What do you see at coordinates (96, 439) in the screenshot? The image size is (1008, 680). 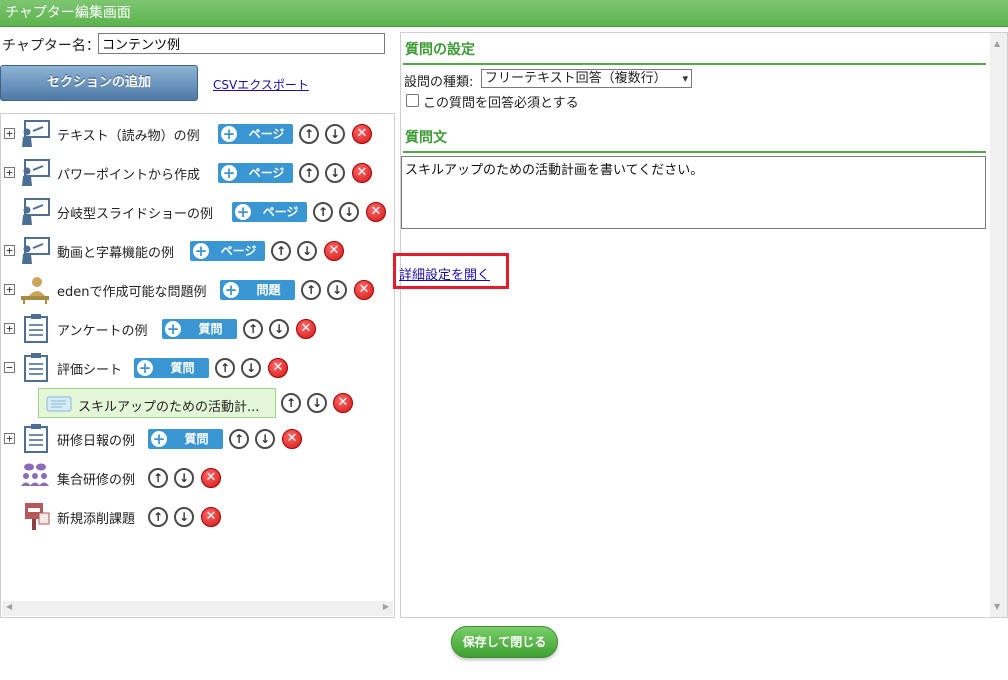 I see `tree-item-label: 研修日報の例` at bounding box center [96, 439].